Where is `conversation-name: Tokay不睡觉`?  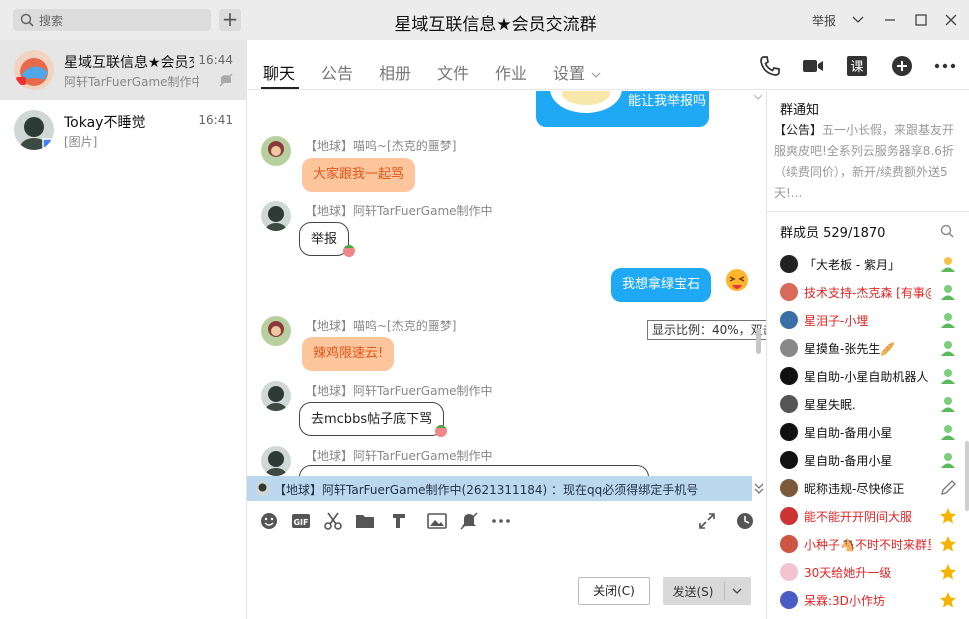
conversation-name: Tokay不睡觉 is located at coordinates (105, 123).